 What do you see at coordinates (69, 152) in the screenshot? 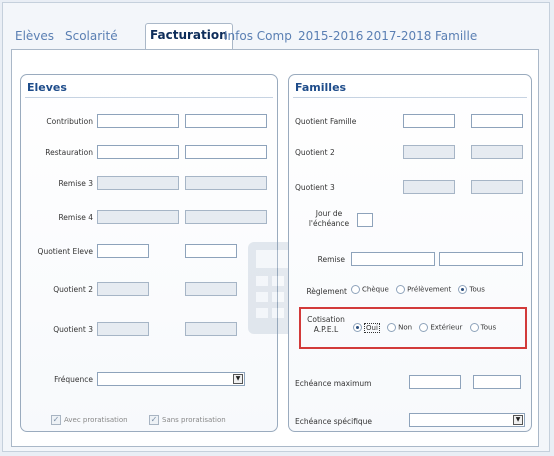
I see `restauration-label: Restauration` at bounding box center [69, 152].